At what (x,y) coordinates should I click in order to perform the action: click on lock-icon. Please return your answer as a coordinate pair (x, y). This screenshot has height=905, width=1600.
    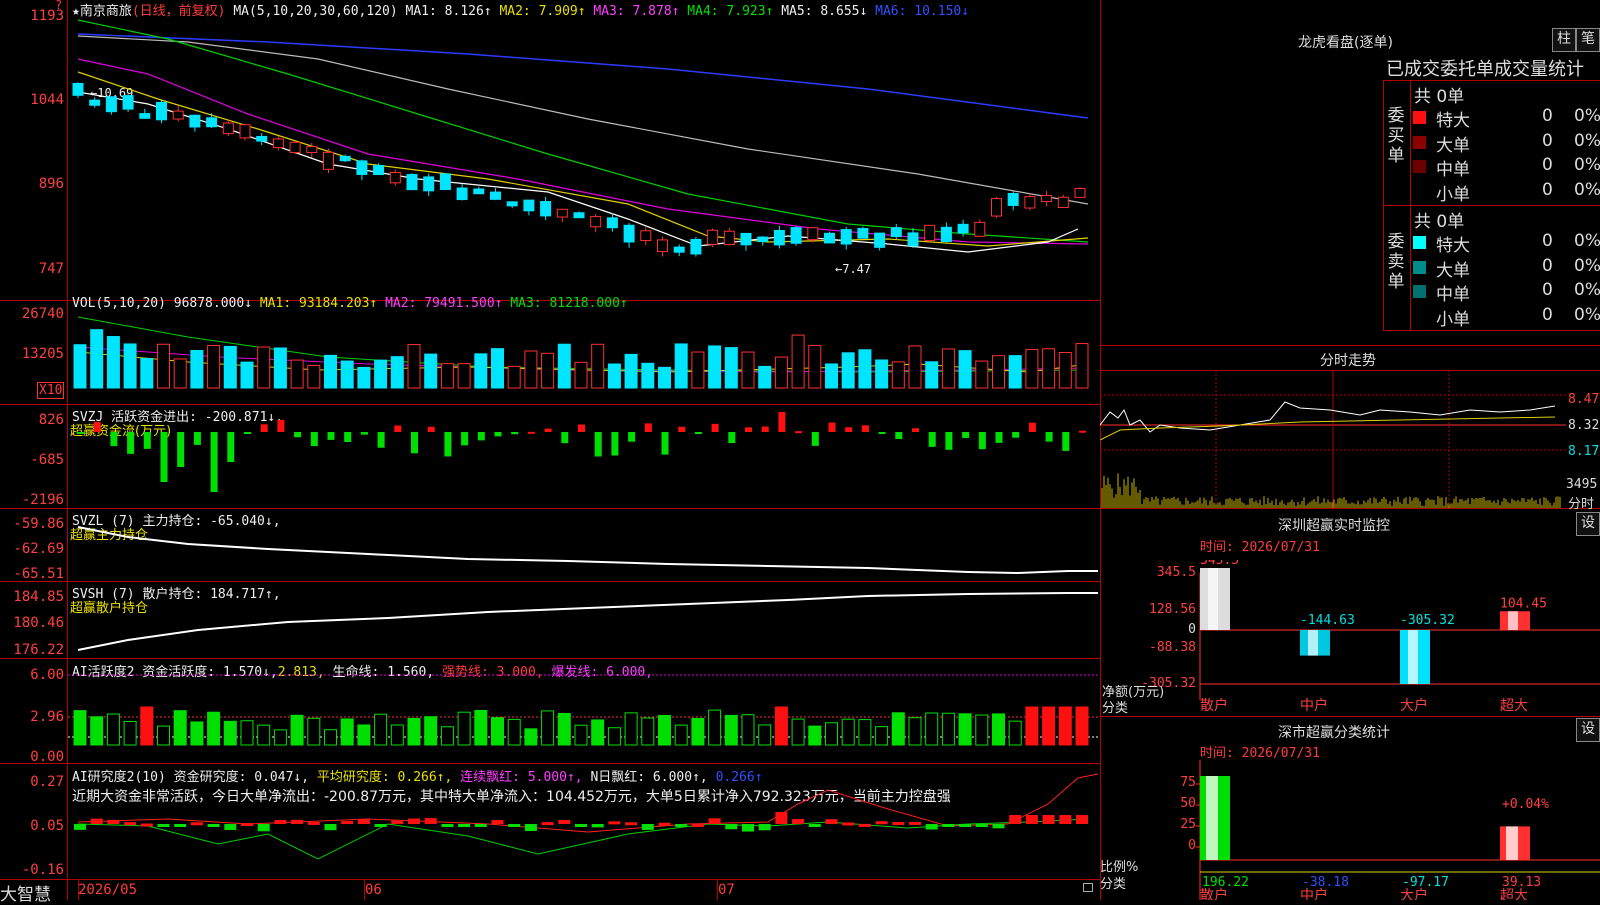
    Looking at the image, I should click on (1088, 887).